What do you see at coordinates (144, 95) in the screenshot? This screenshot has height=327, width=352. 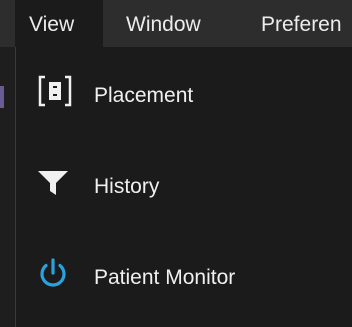 I see `menu-item-label: Placement` at bounding box center [144, 95].